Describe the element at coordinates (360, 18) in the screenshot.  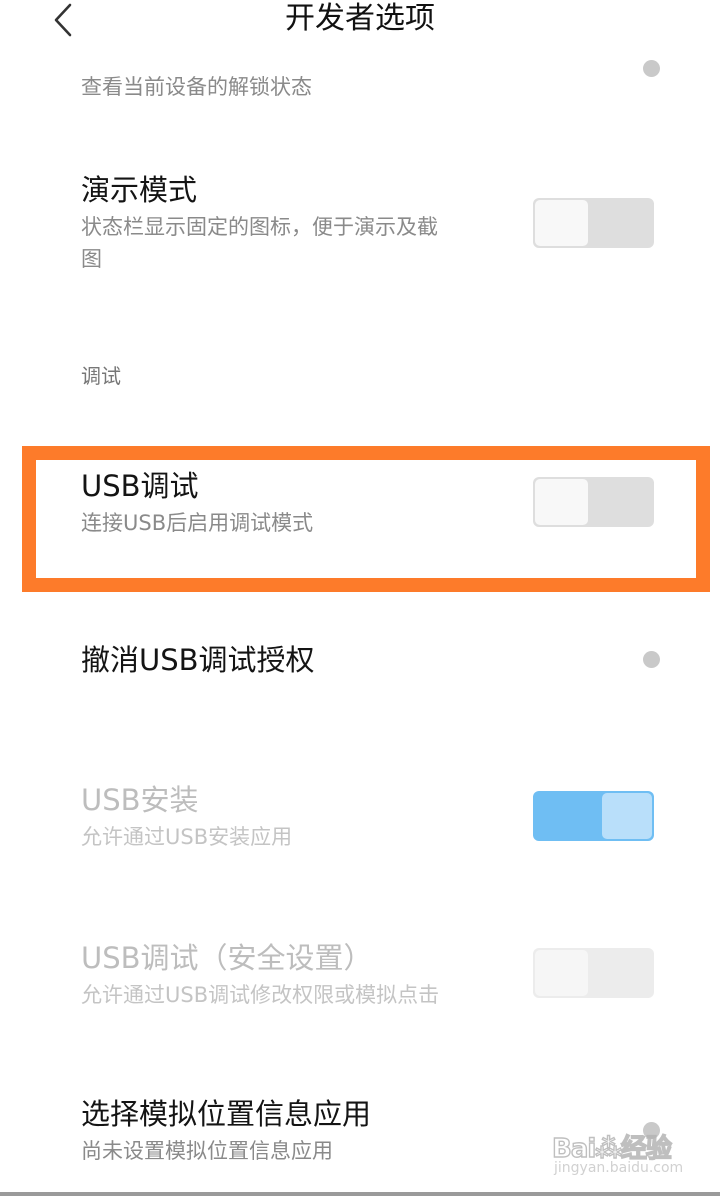
I see `page-title: 开发者选项` at that location.